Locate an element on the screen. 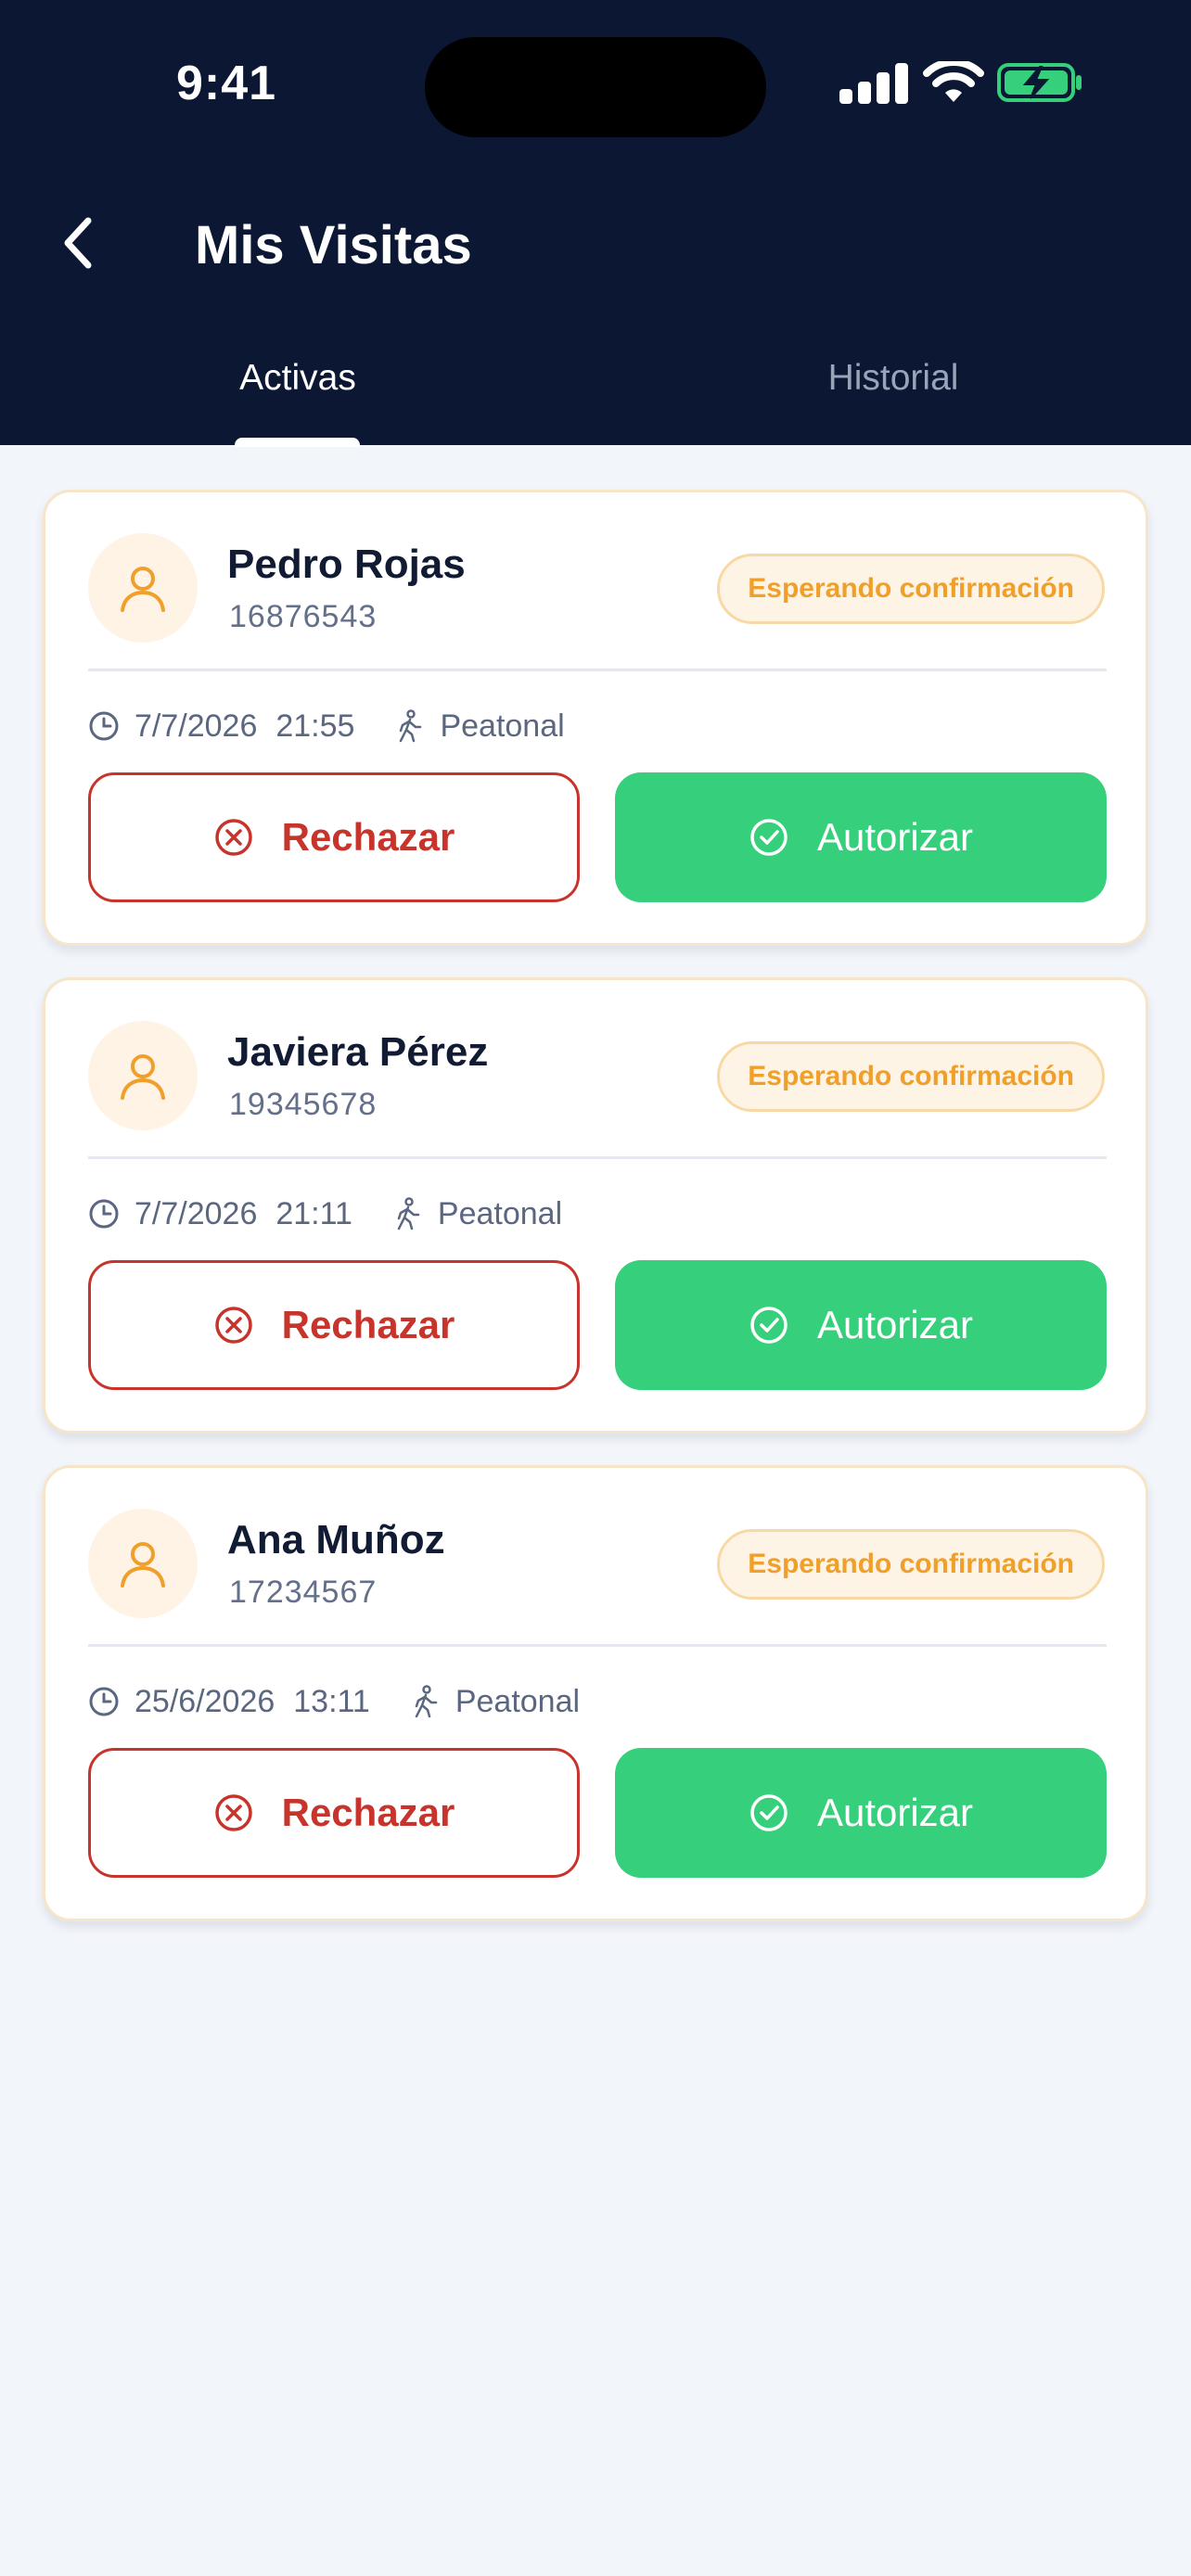 This screenshot has width=1191, height=2576. visitor-name: Javiera Pérez is located at coordinates (358, 1052).